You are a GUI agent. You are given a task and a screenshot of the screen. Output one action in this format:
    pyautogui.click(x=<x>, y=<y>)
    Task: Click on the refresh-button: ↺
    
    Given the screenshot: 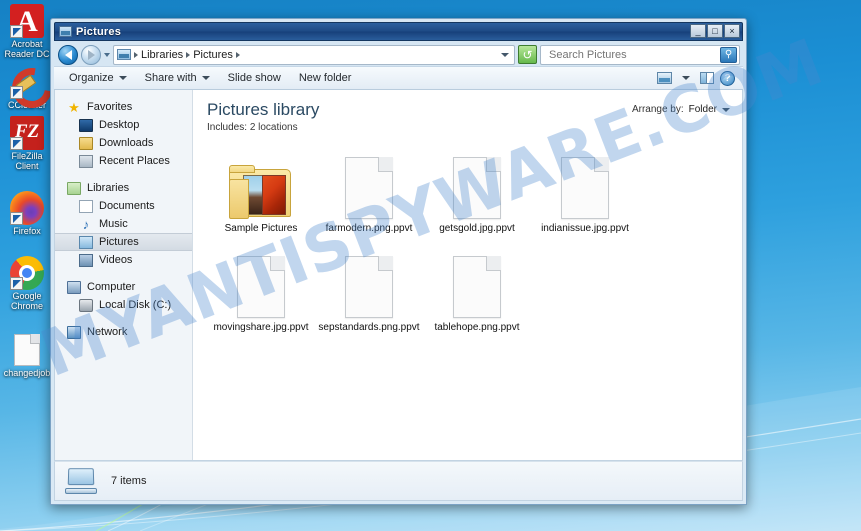 What is the action you would take?
    pyautogui.click(x=527, y=54)
    